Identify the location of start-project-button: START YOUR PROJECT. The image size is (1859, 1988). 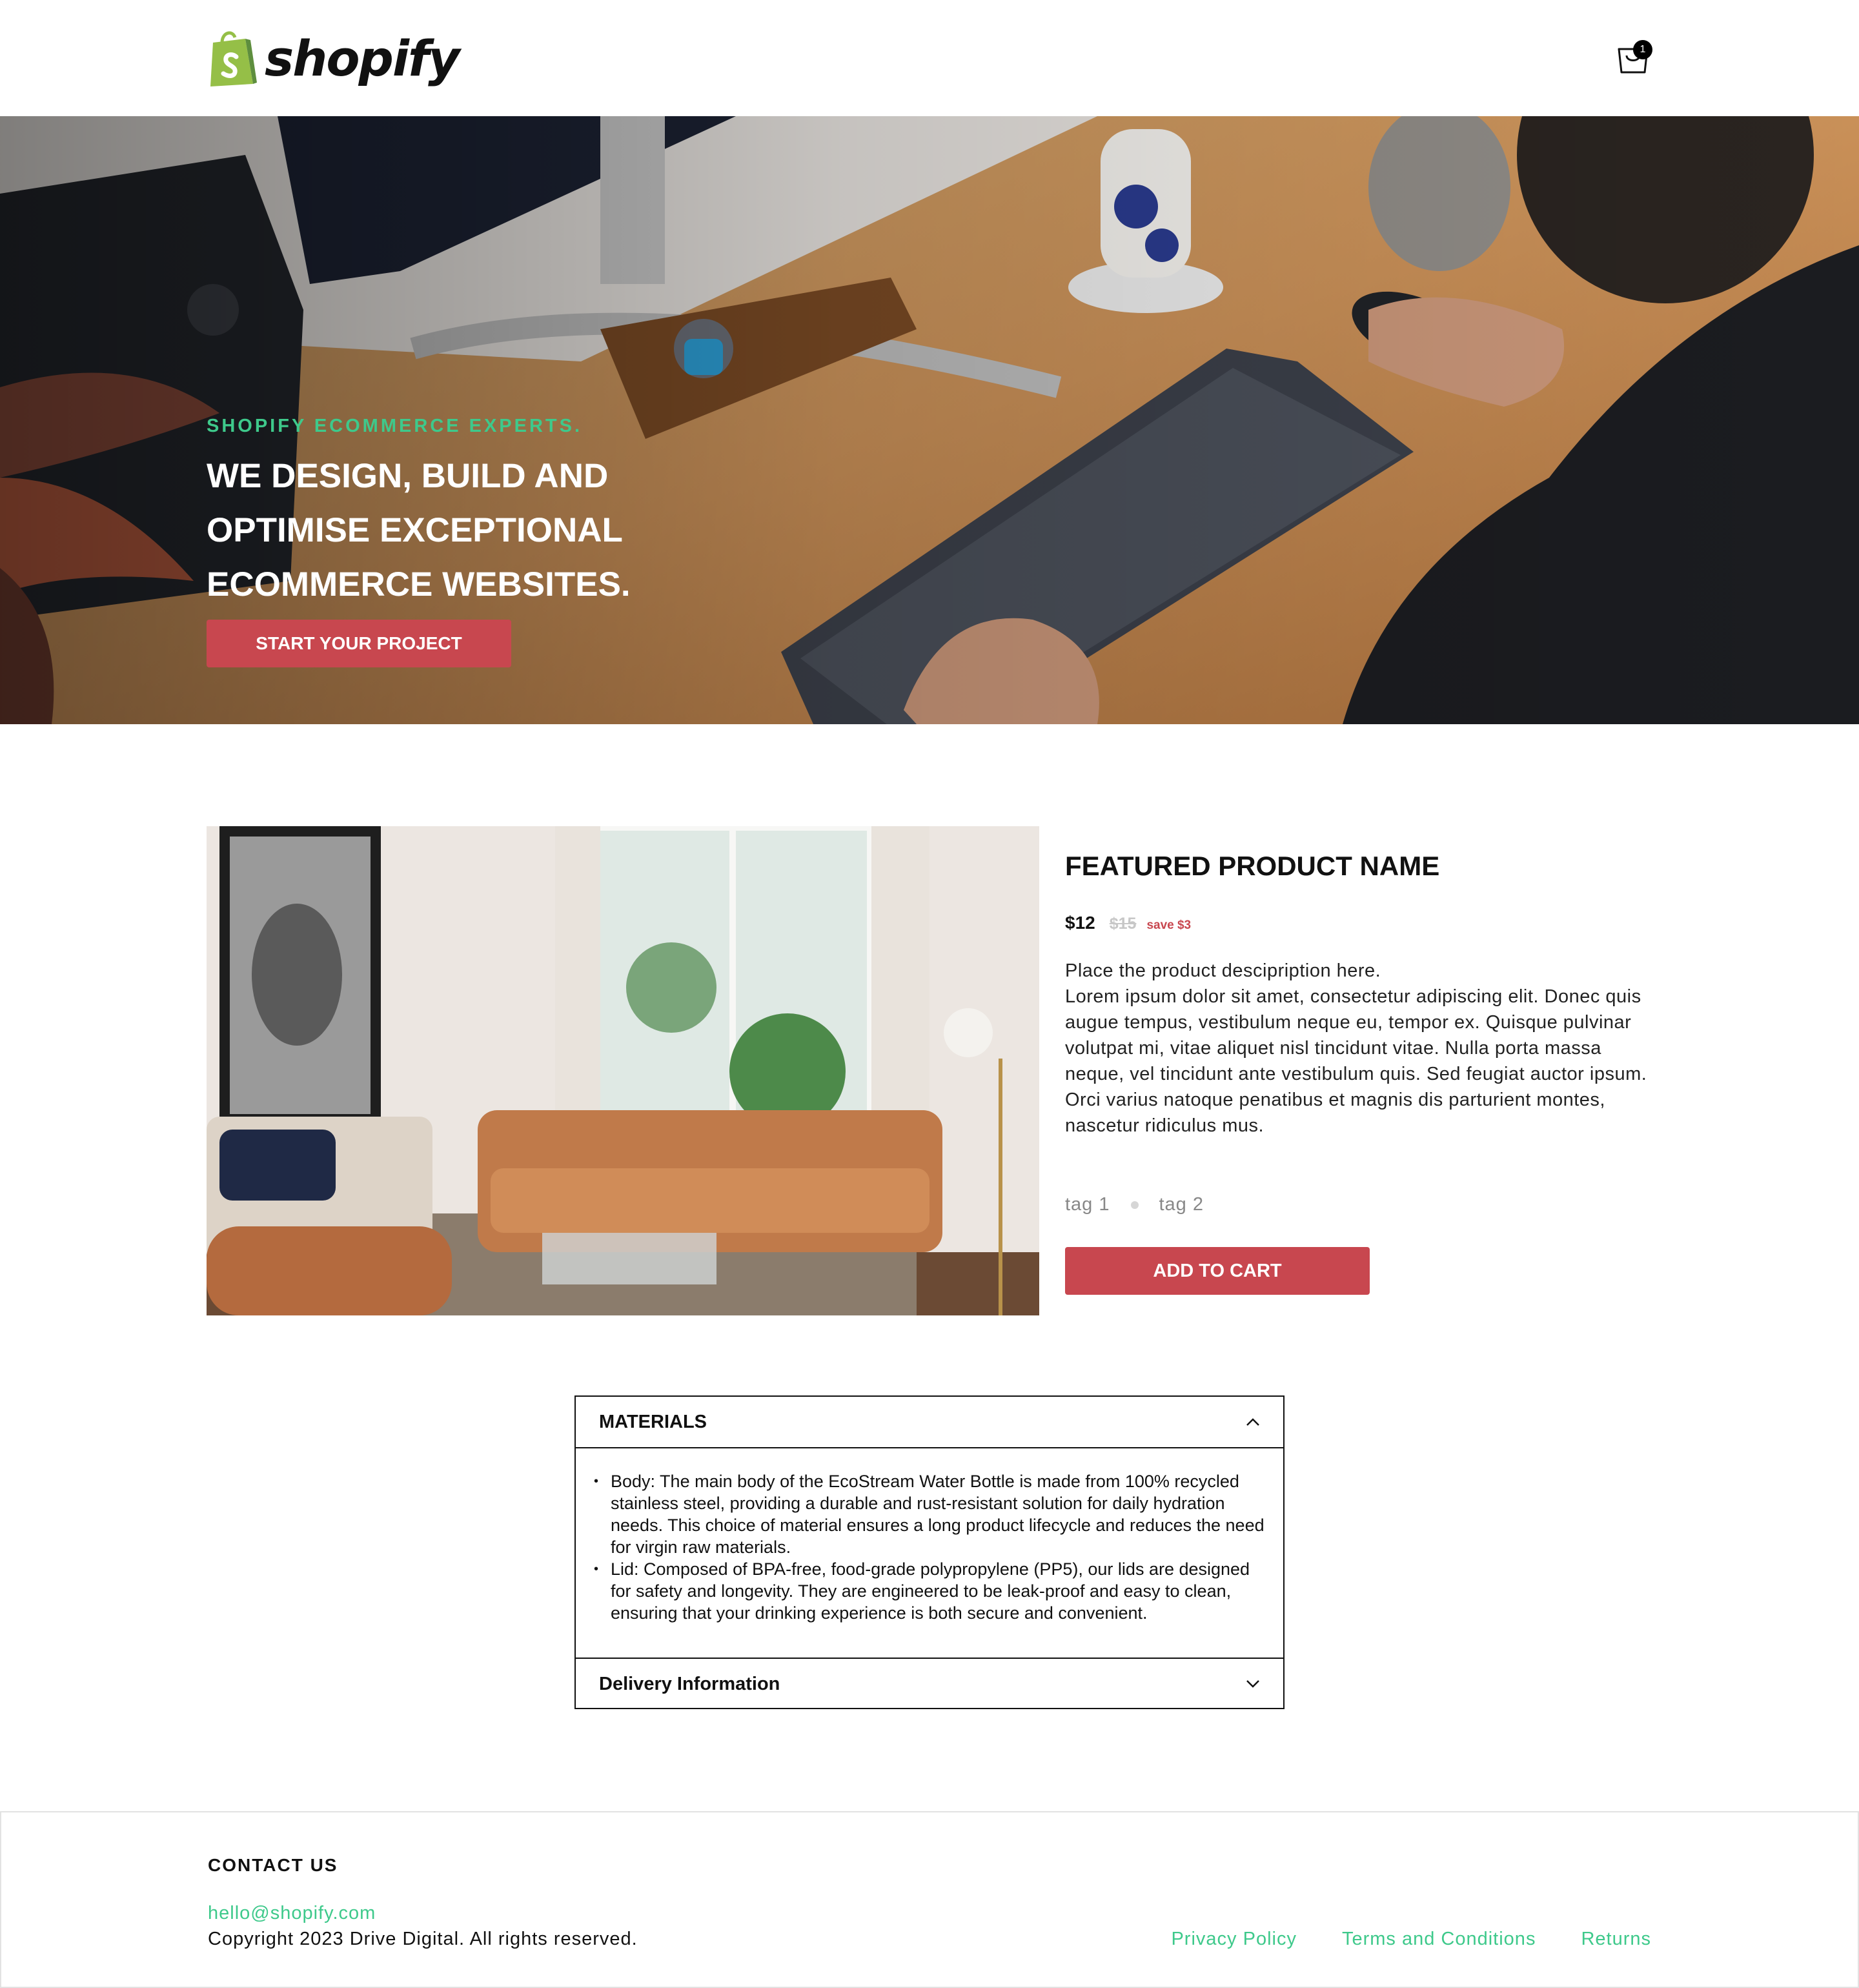
(359, 643).